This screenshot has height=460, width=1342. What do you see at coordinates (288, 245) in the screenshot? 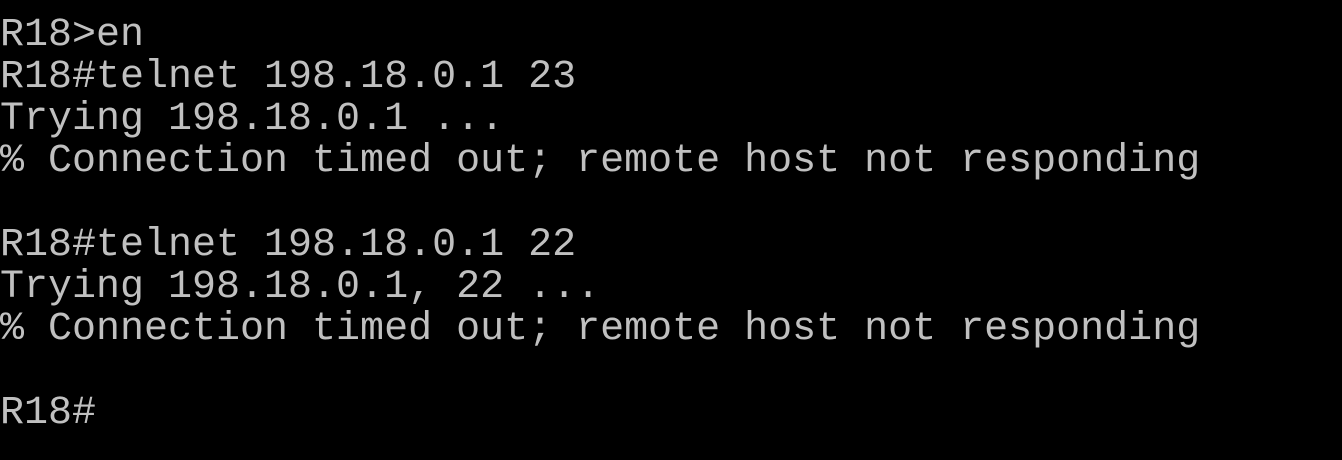
I see `terminal-line: R18#telnet 198.18.0.1 22` at bounding box center [288, 245].